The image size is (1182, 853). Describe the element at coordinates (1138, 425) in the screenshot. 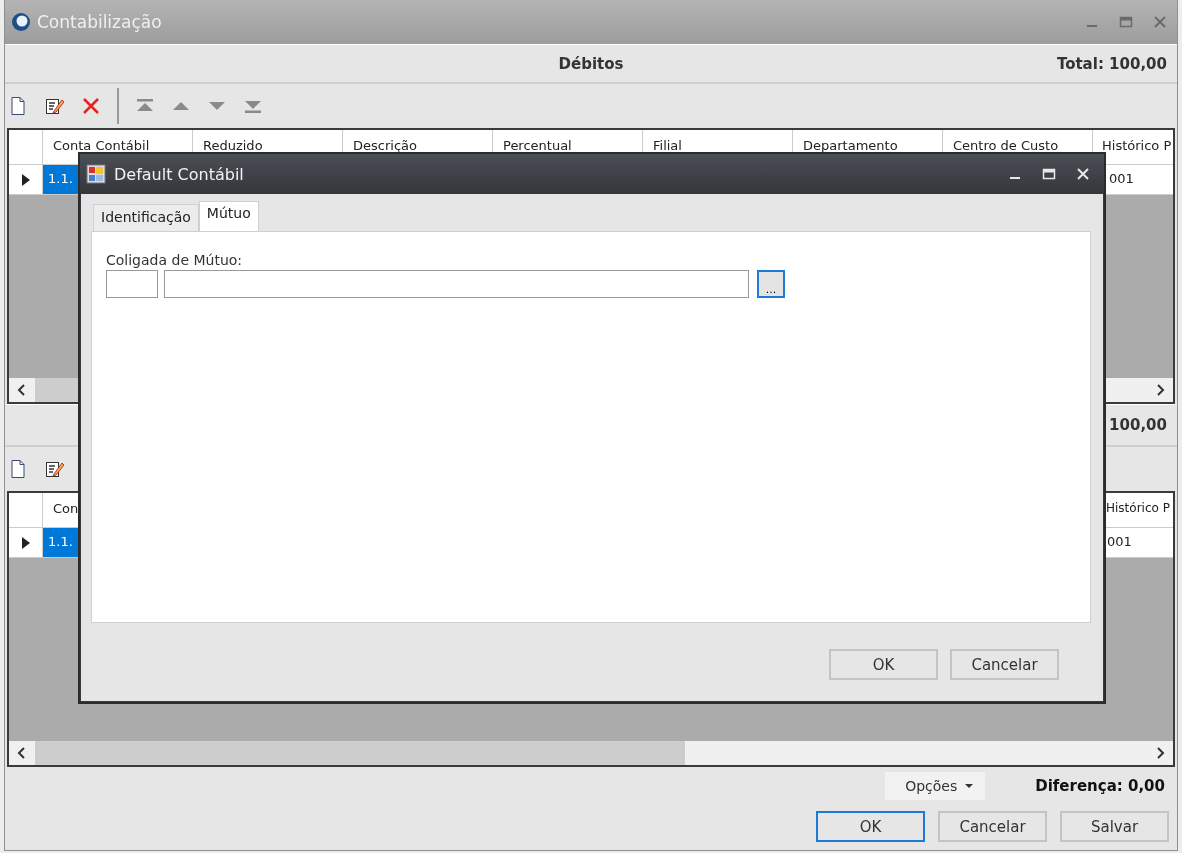

I see `section-total: 100,00` at that location.